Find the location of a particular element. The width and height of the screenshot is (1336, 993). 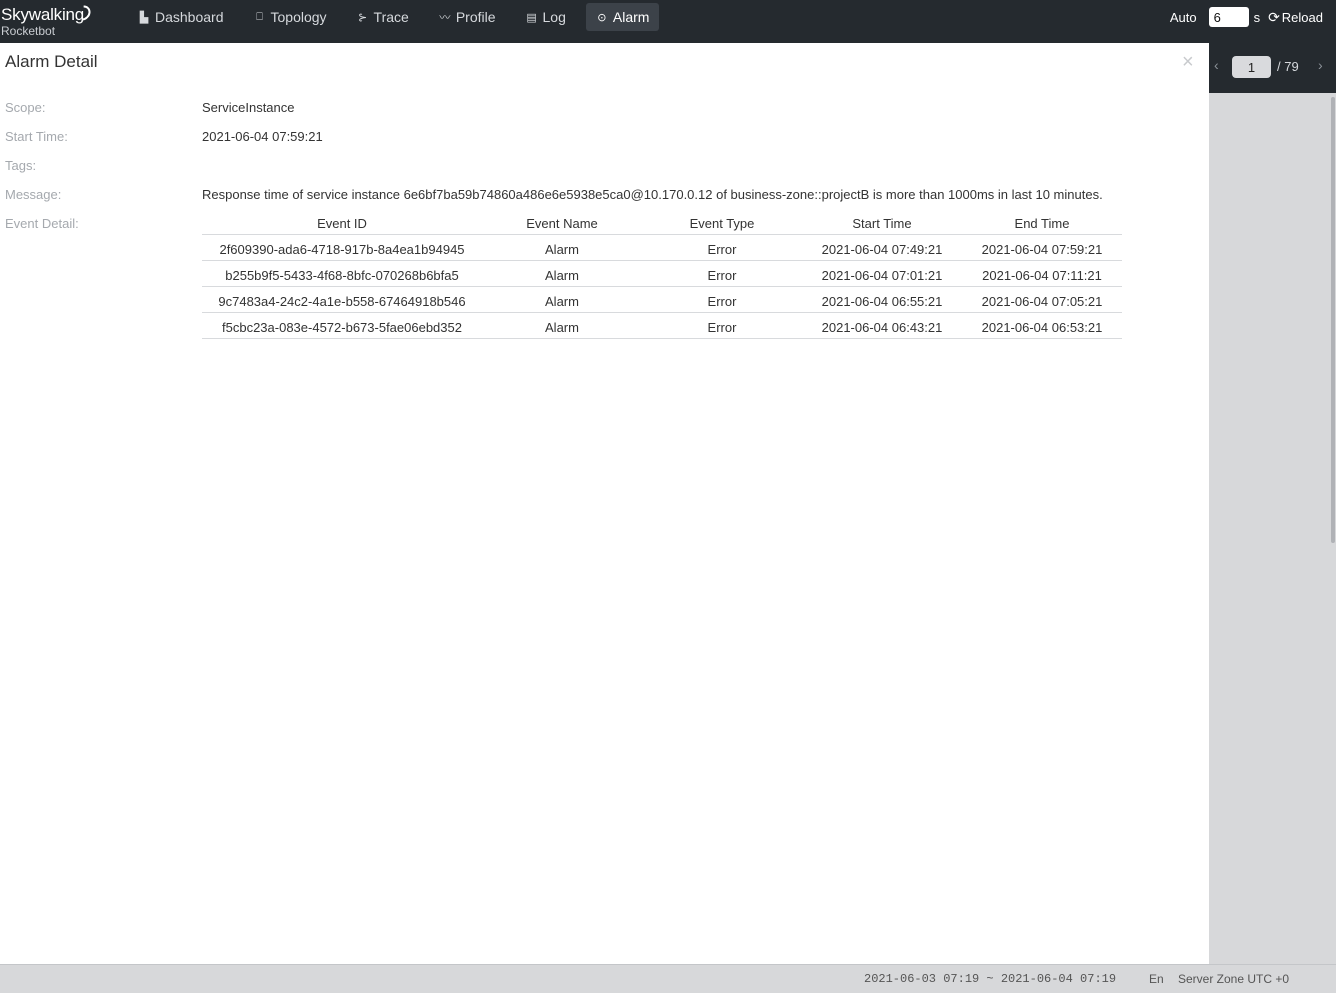

event-id-cell: 2f609390-ada6-4718-917b-8a4ea1b94945 is located at coordinates (342, 247).